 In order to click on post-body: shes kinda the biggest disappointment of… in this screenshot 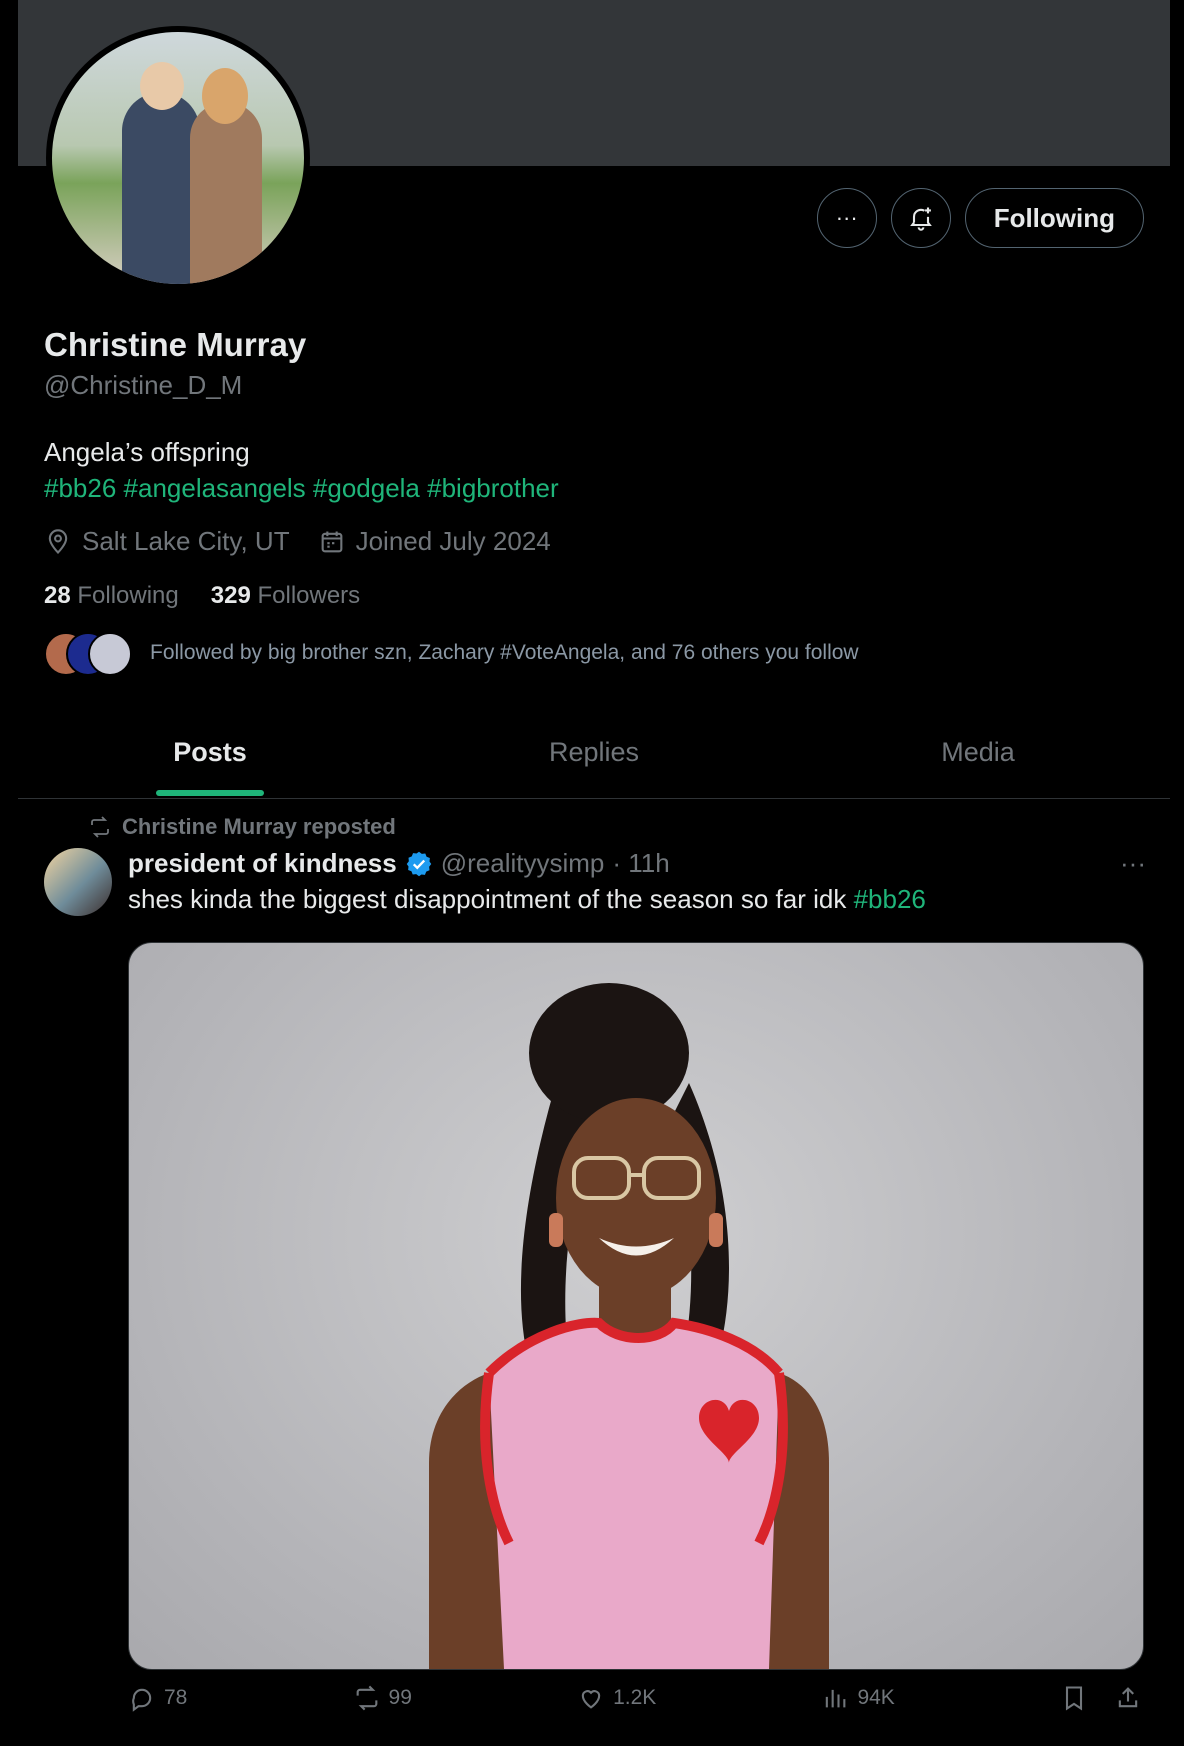, I will do `click(491, 899)`.